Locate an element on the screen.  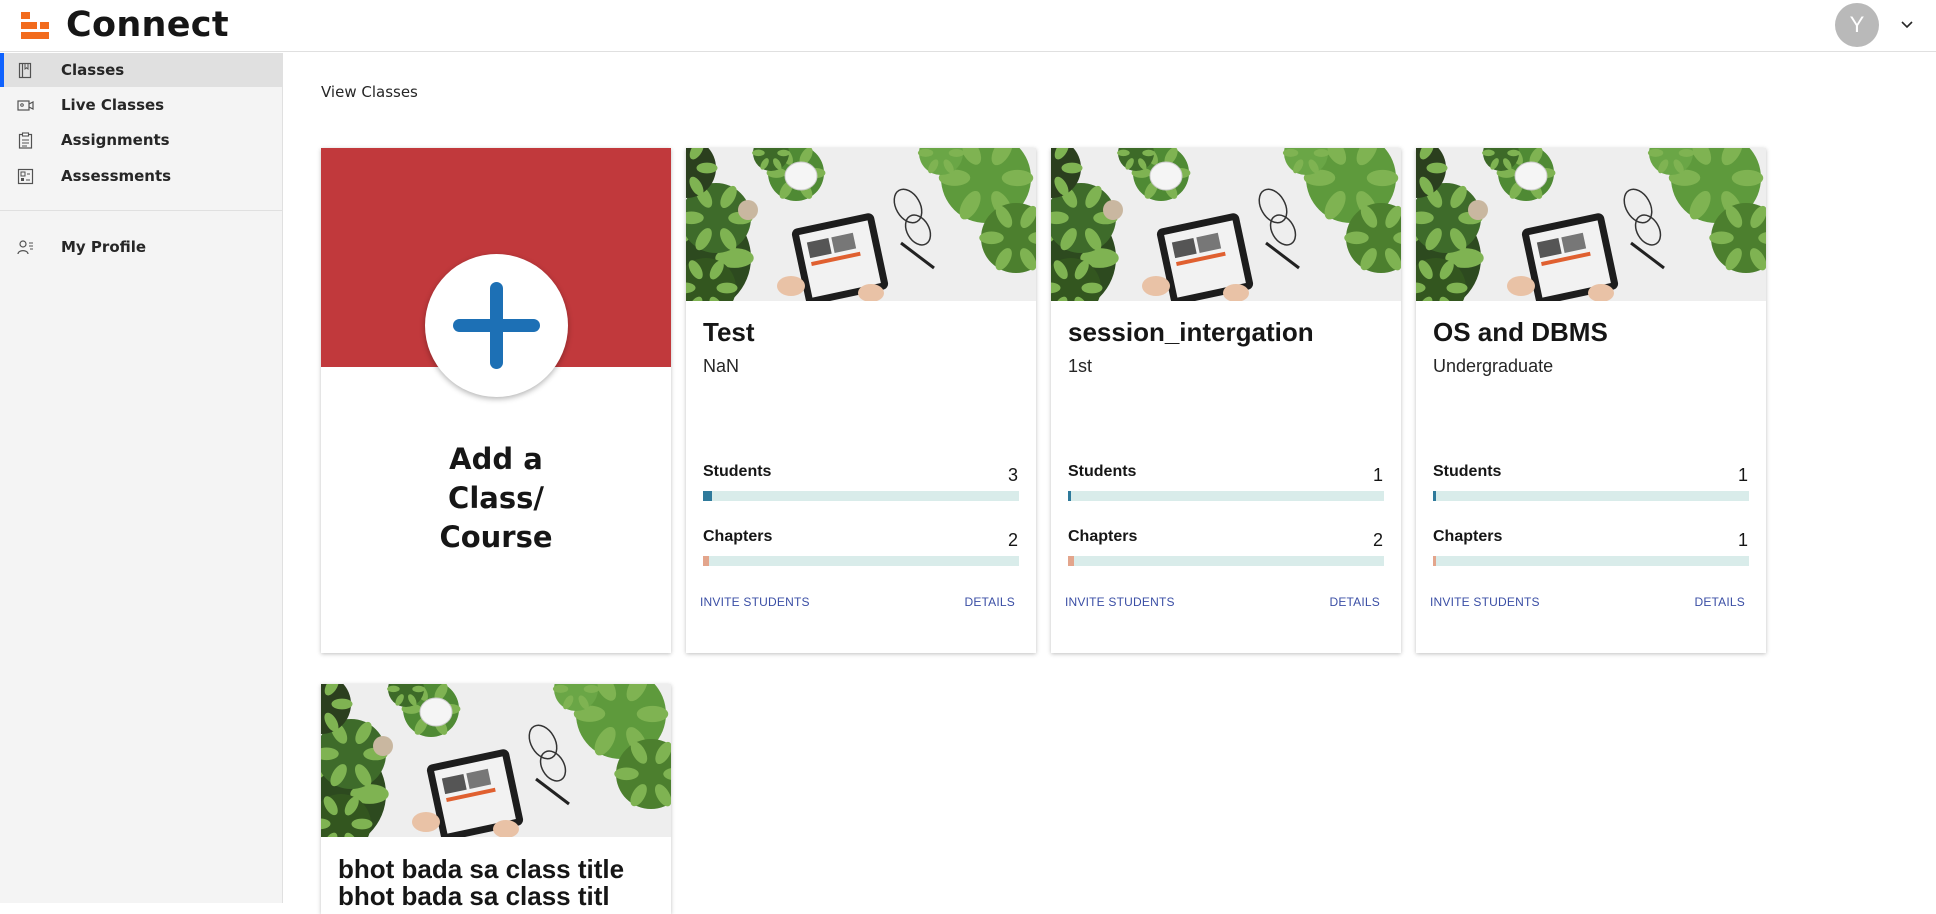
add-class-button is located at coordinates (496, 325).